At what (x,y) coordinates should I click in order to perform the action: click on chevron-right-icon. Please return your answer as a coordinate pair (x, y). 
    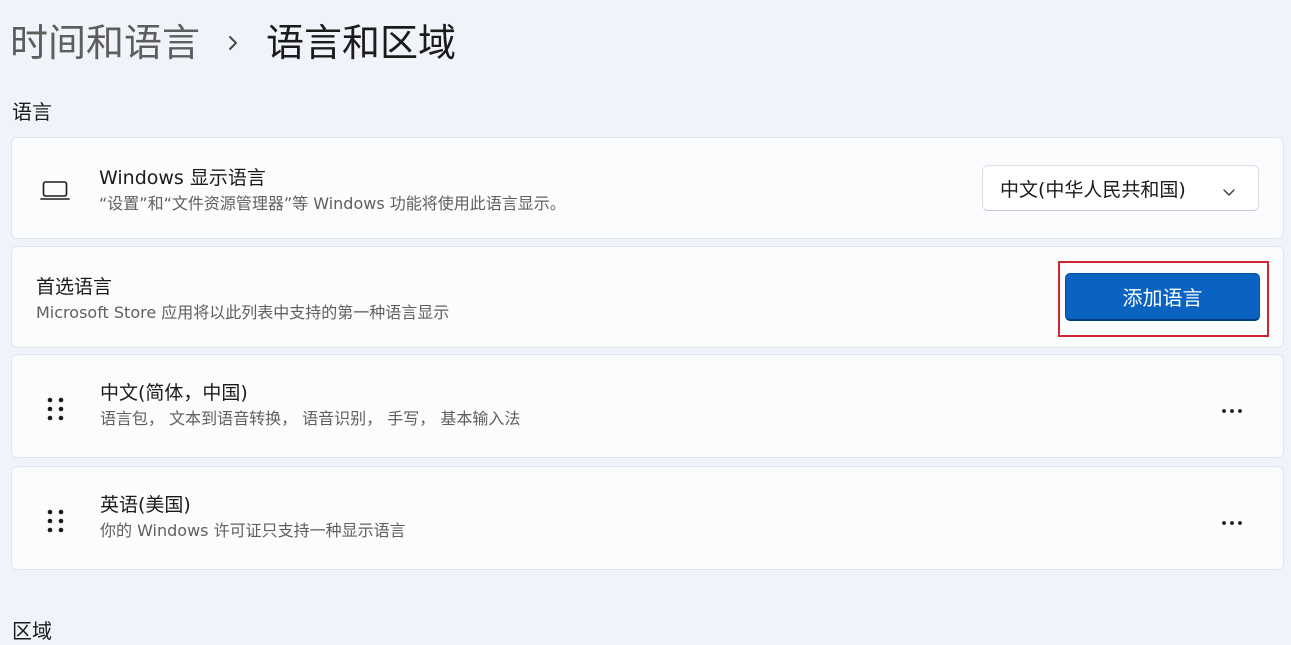
    Looking at the image, I should click on (233, 43).